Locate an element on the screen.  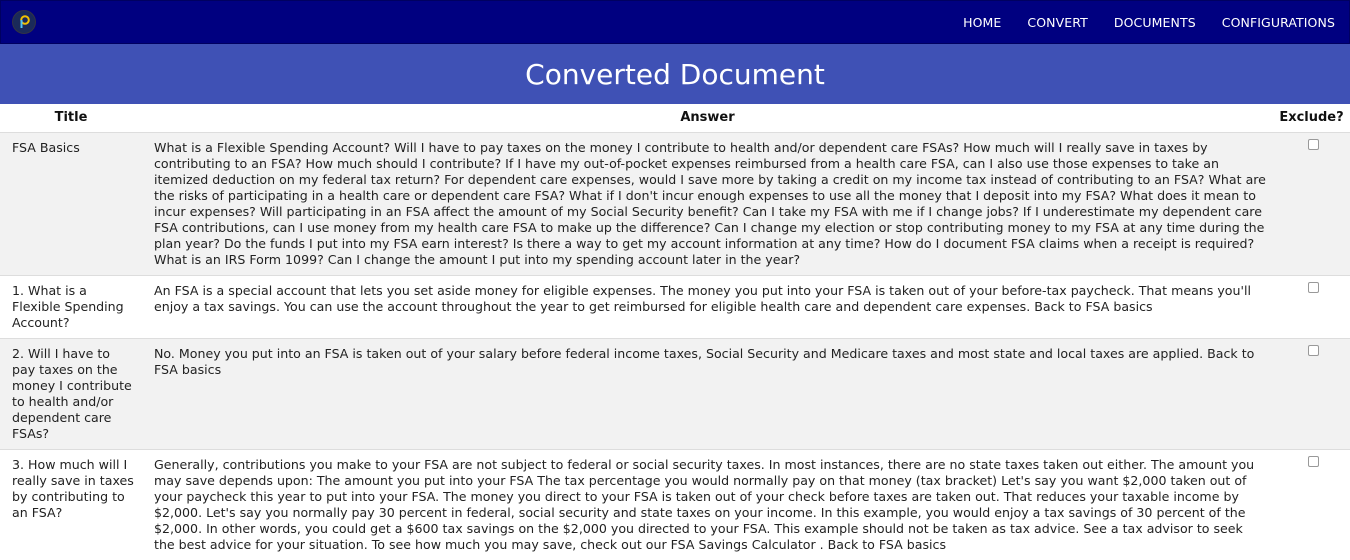
row-title: FSA Basics is located at coordinates (71, 204).